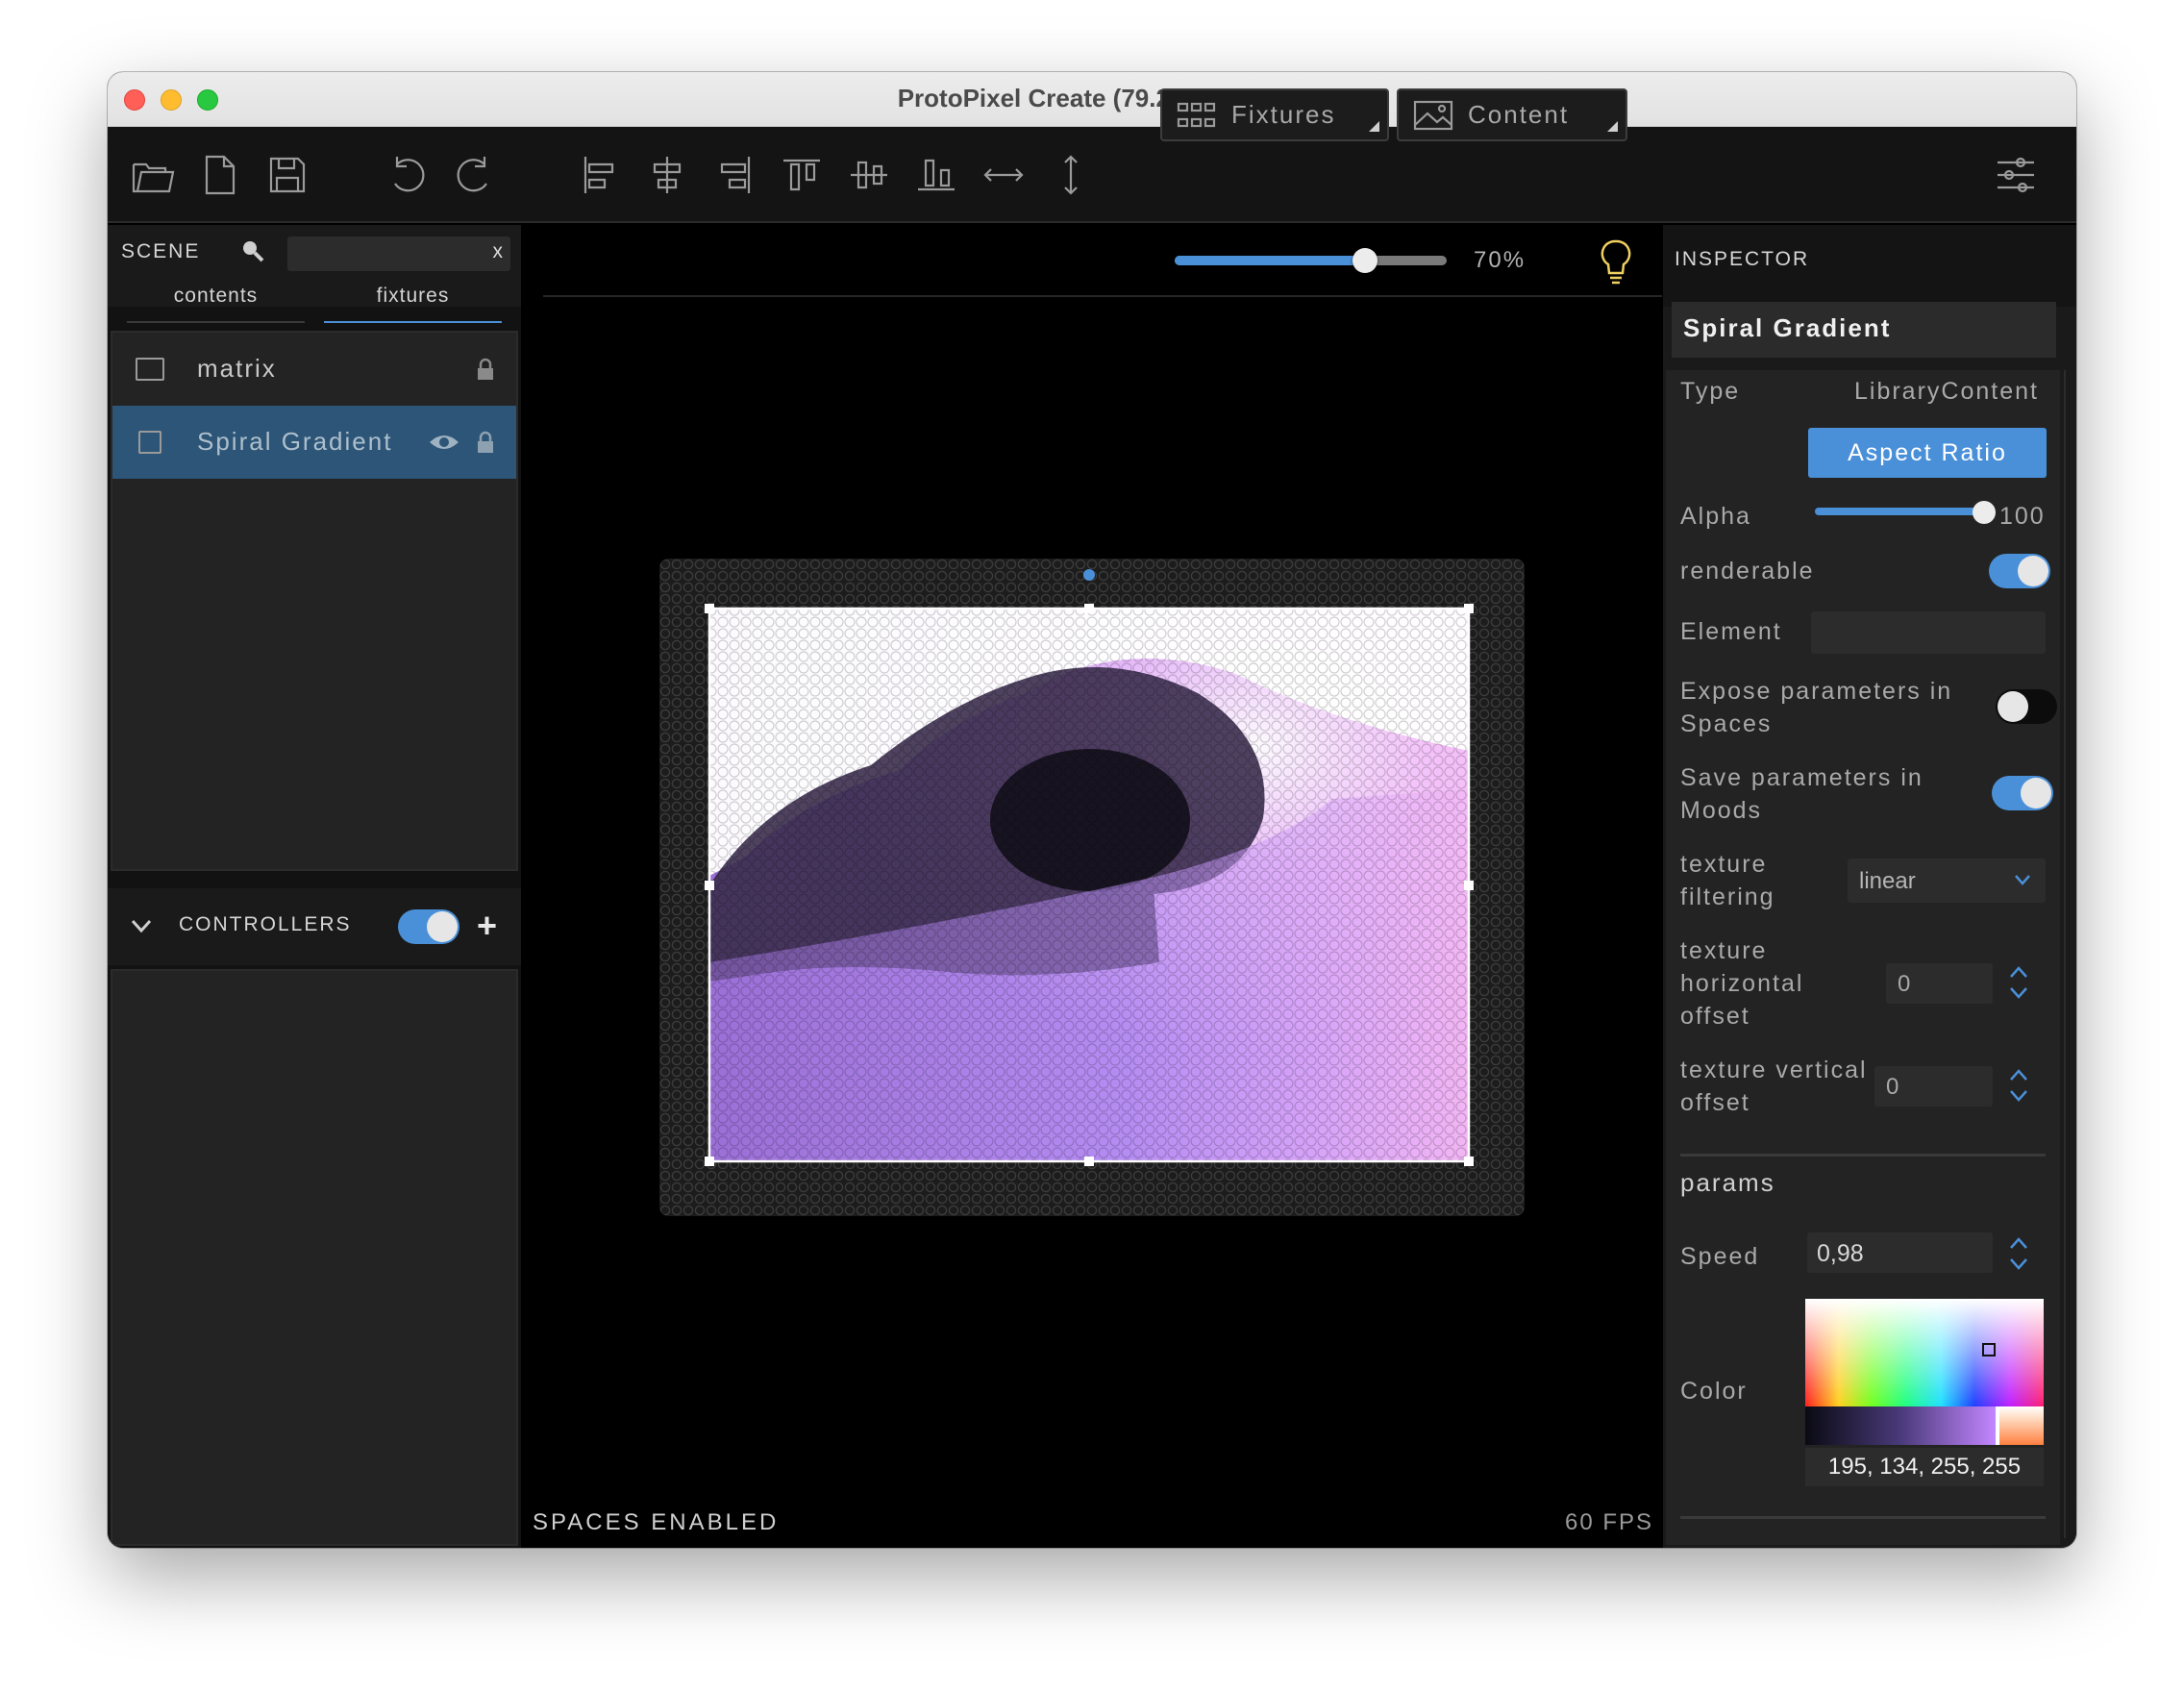 The height and width of the screenshot is (1692, 2184). What do you see at coordinates (2019, 1085) in the screenshot?
I see `vertical-offset-stepper-icon` at bounding box center [2019, 1085].